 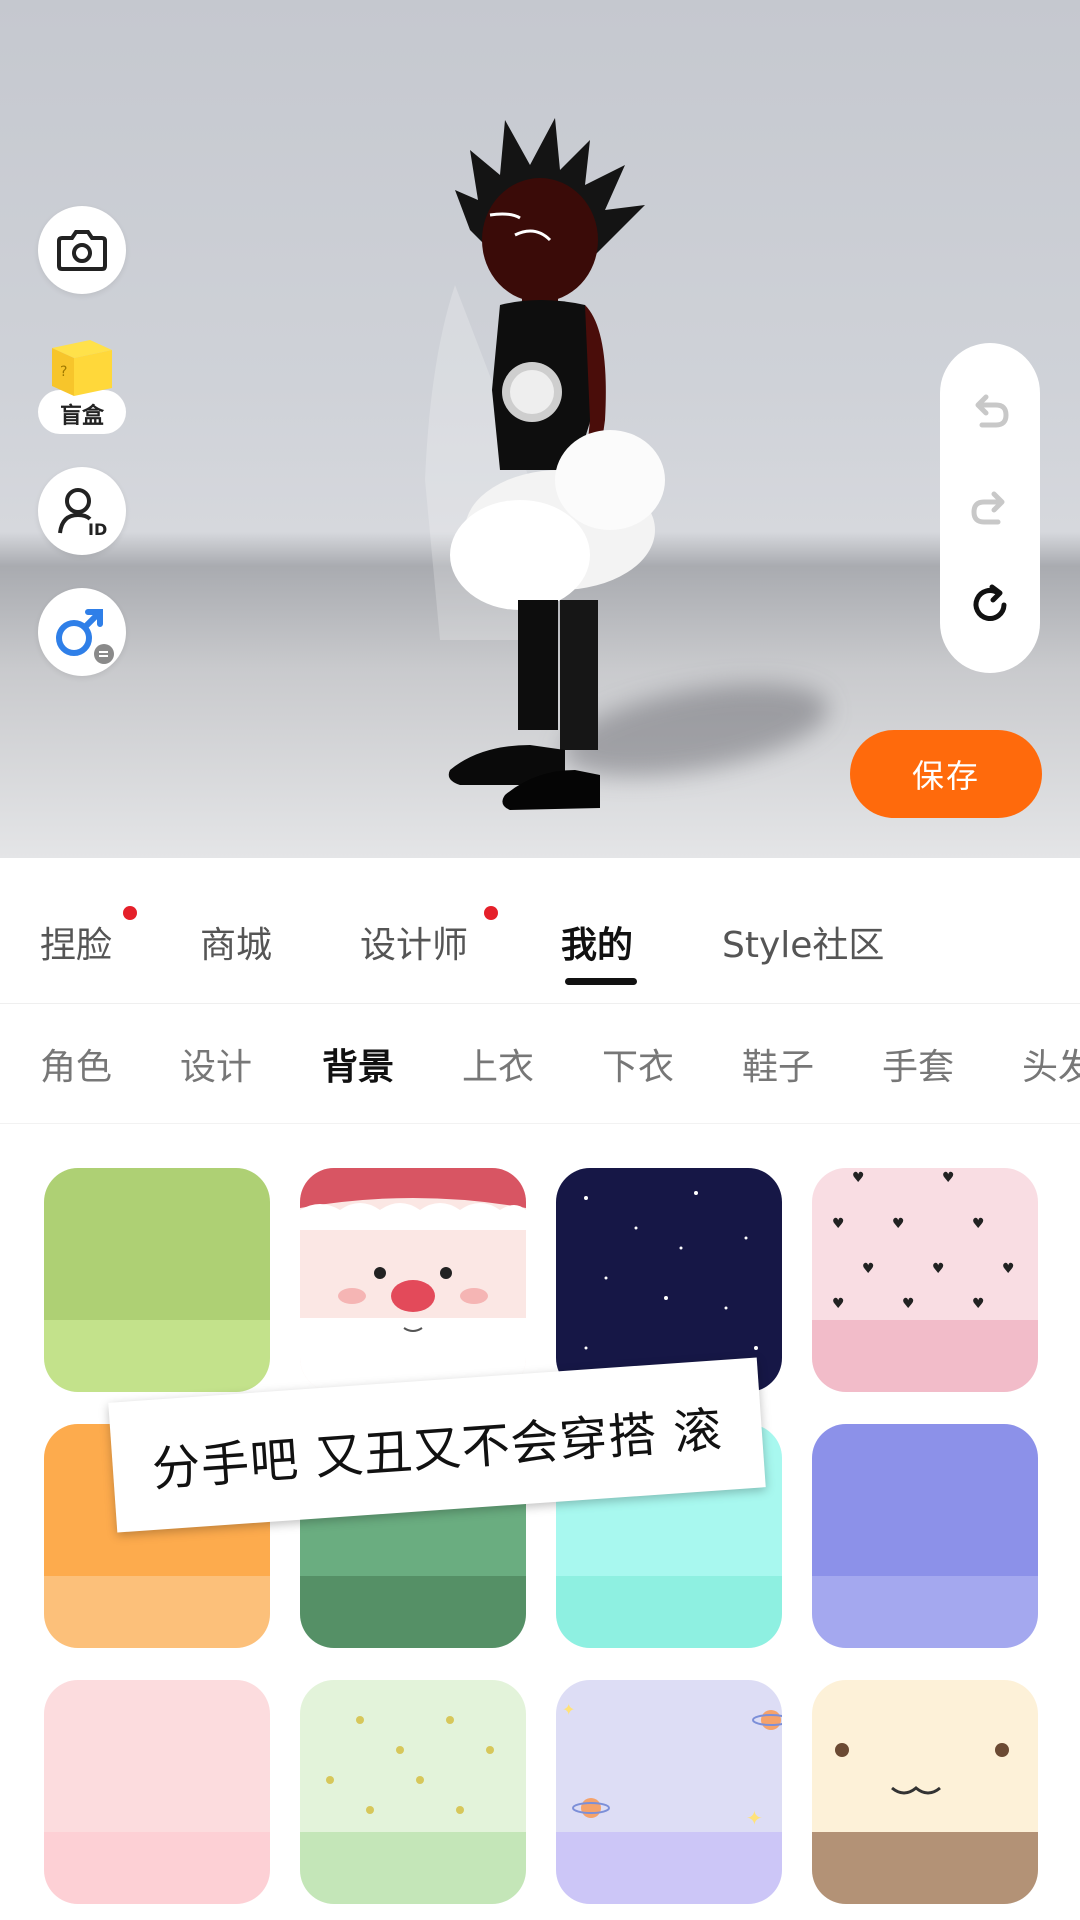 I want to click on reset-icon, so click(x=990, y=605).